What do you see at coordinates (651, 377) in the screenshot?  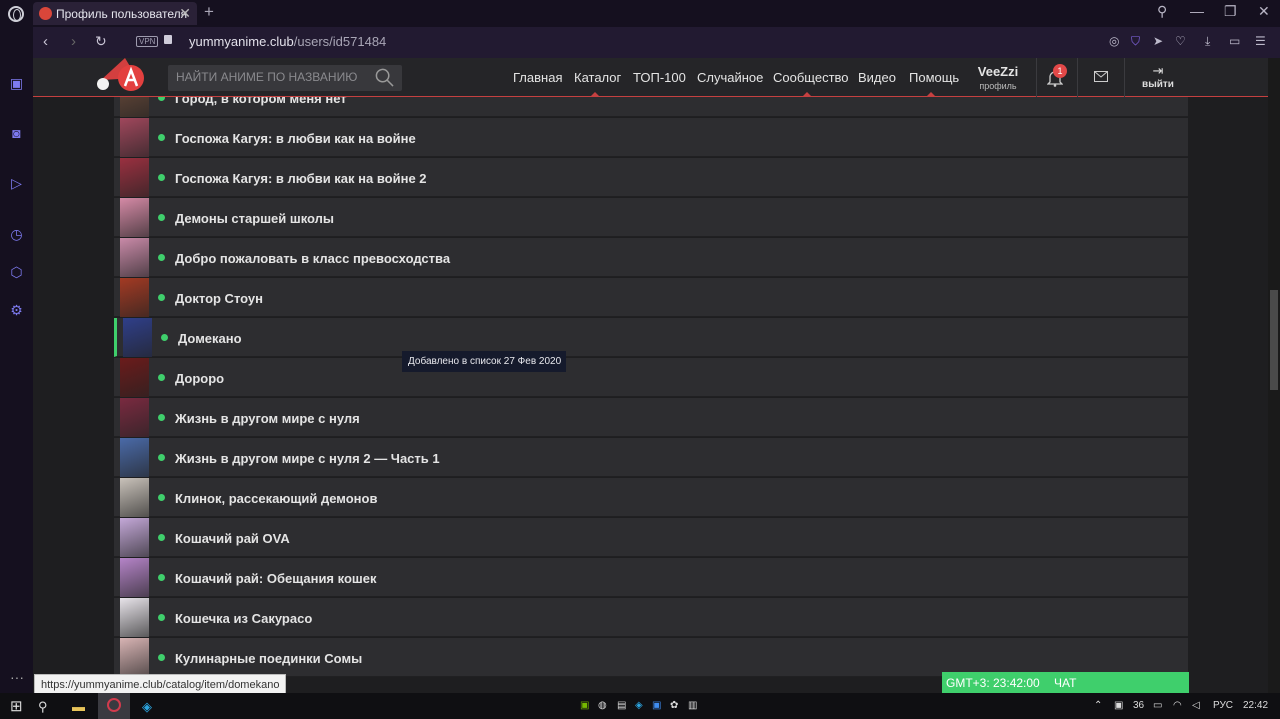 I see `anime-list-row: Дороро` at bounding box center [651, 377].